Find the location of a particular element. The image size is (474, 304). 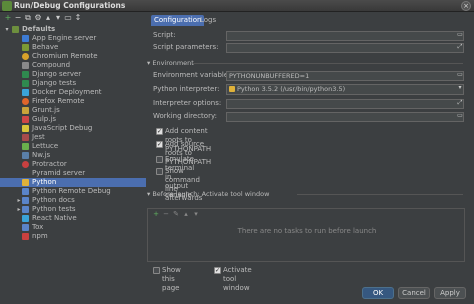

tree-item: App Engine server is located at coordinates (73, 38).